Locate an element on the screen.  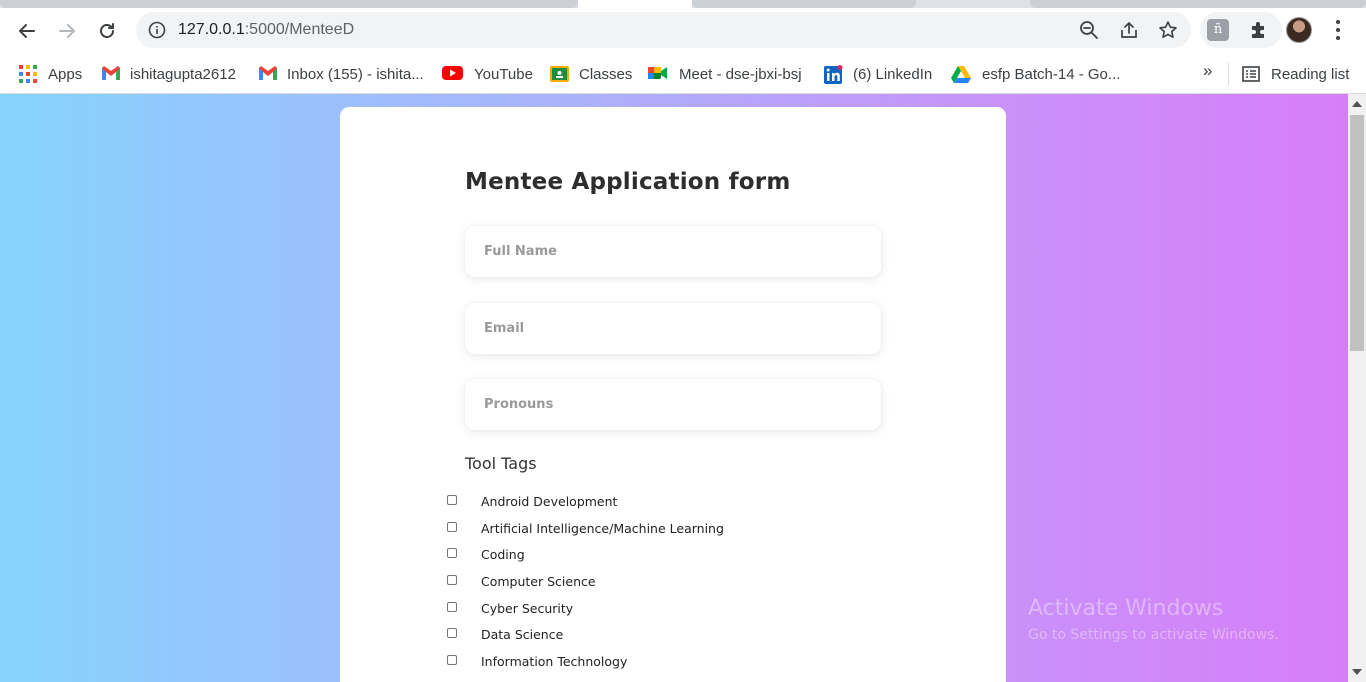
linkedin-icon is located at coordinates (833, 74).